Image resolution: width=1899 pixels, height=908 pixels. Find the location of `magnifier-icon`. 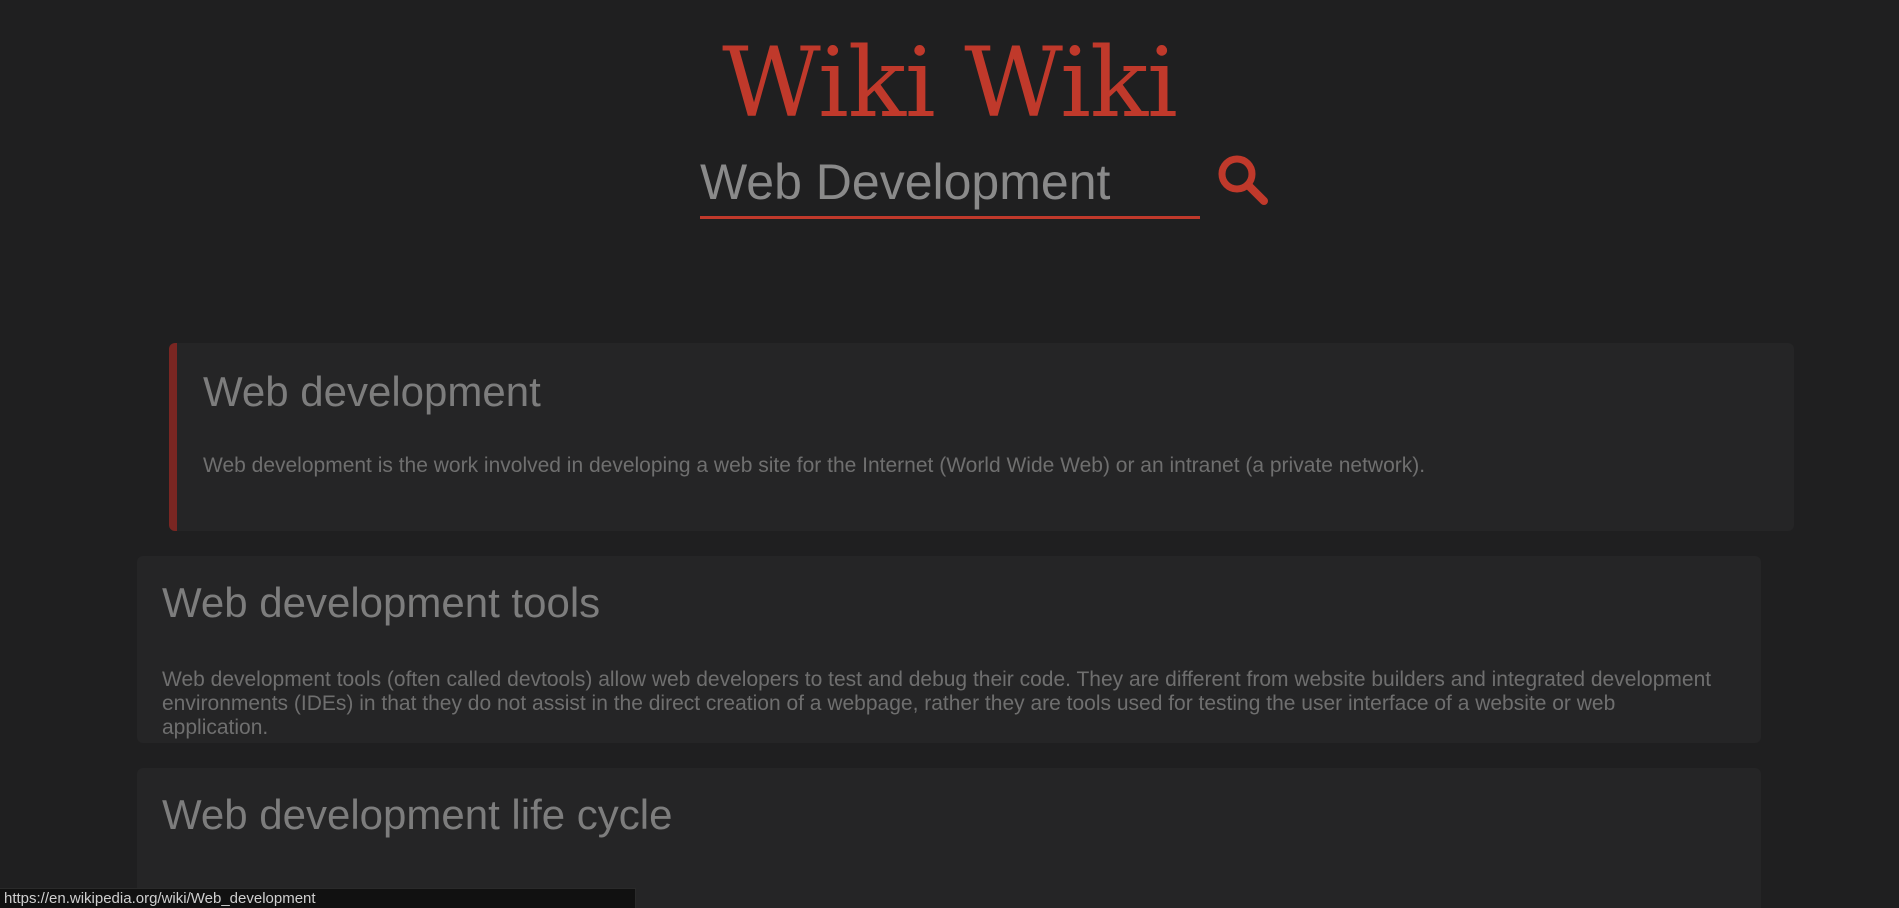

magnifier-icon is located at coordinates (1243, 180).